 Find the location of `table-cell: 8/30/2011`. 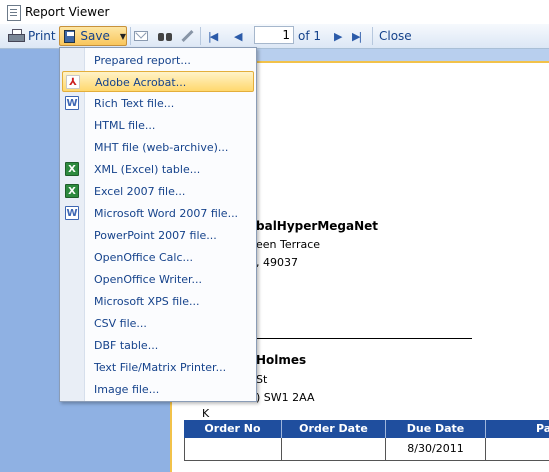

table-cell: 8/30/2011 is located at coordinates (436, 449).